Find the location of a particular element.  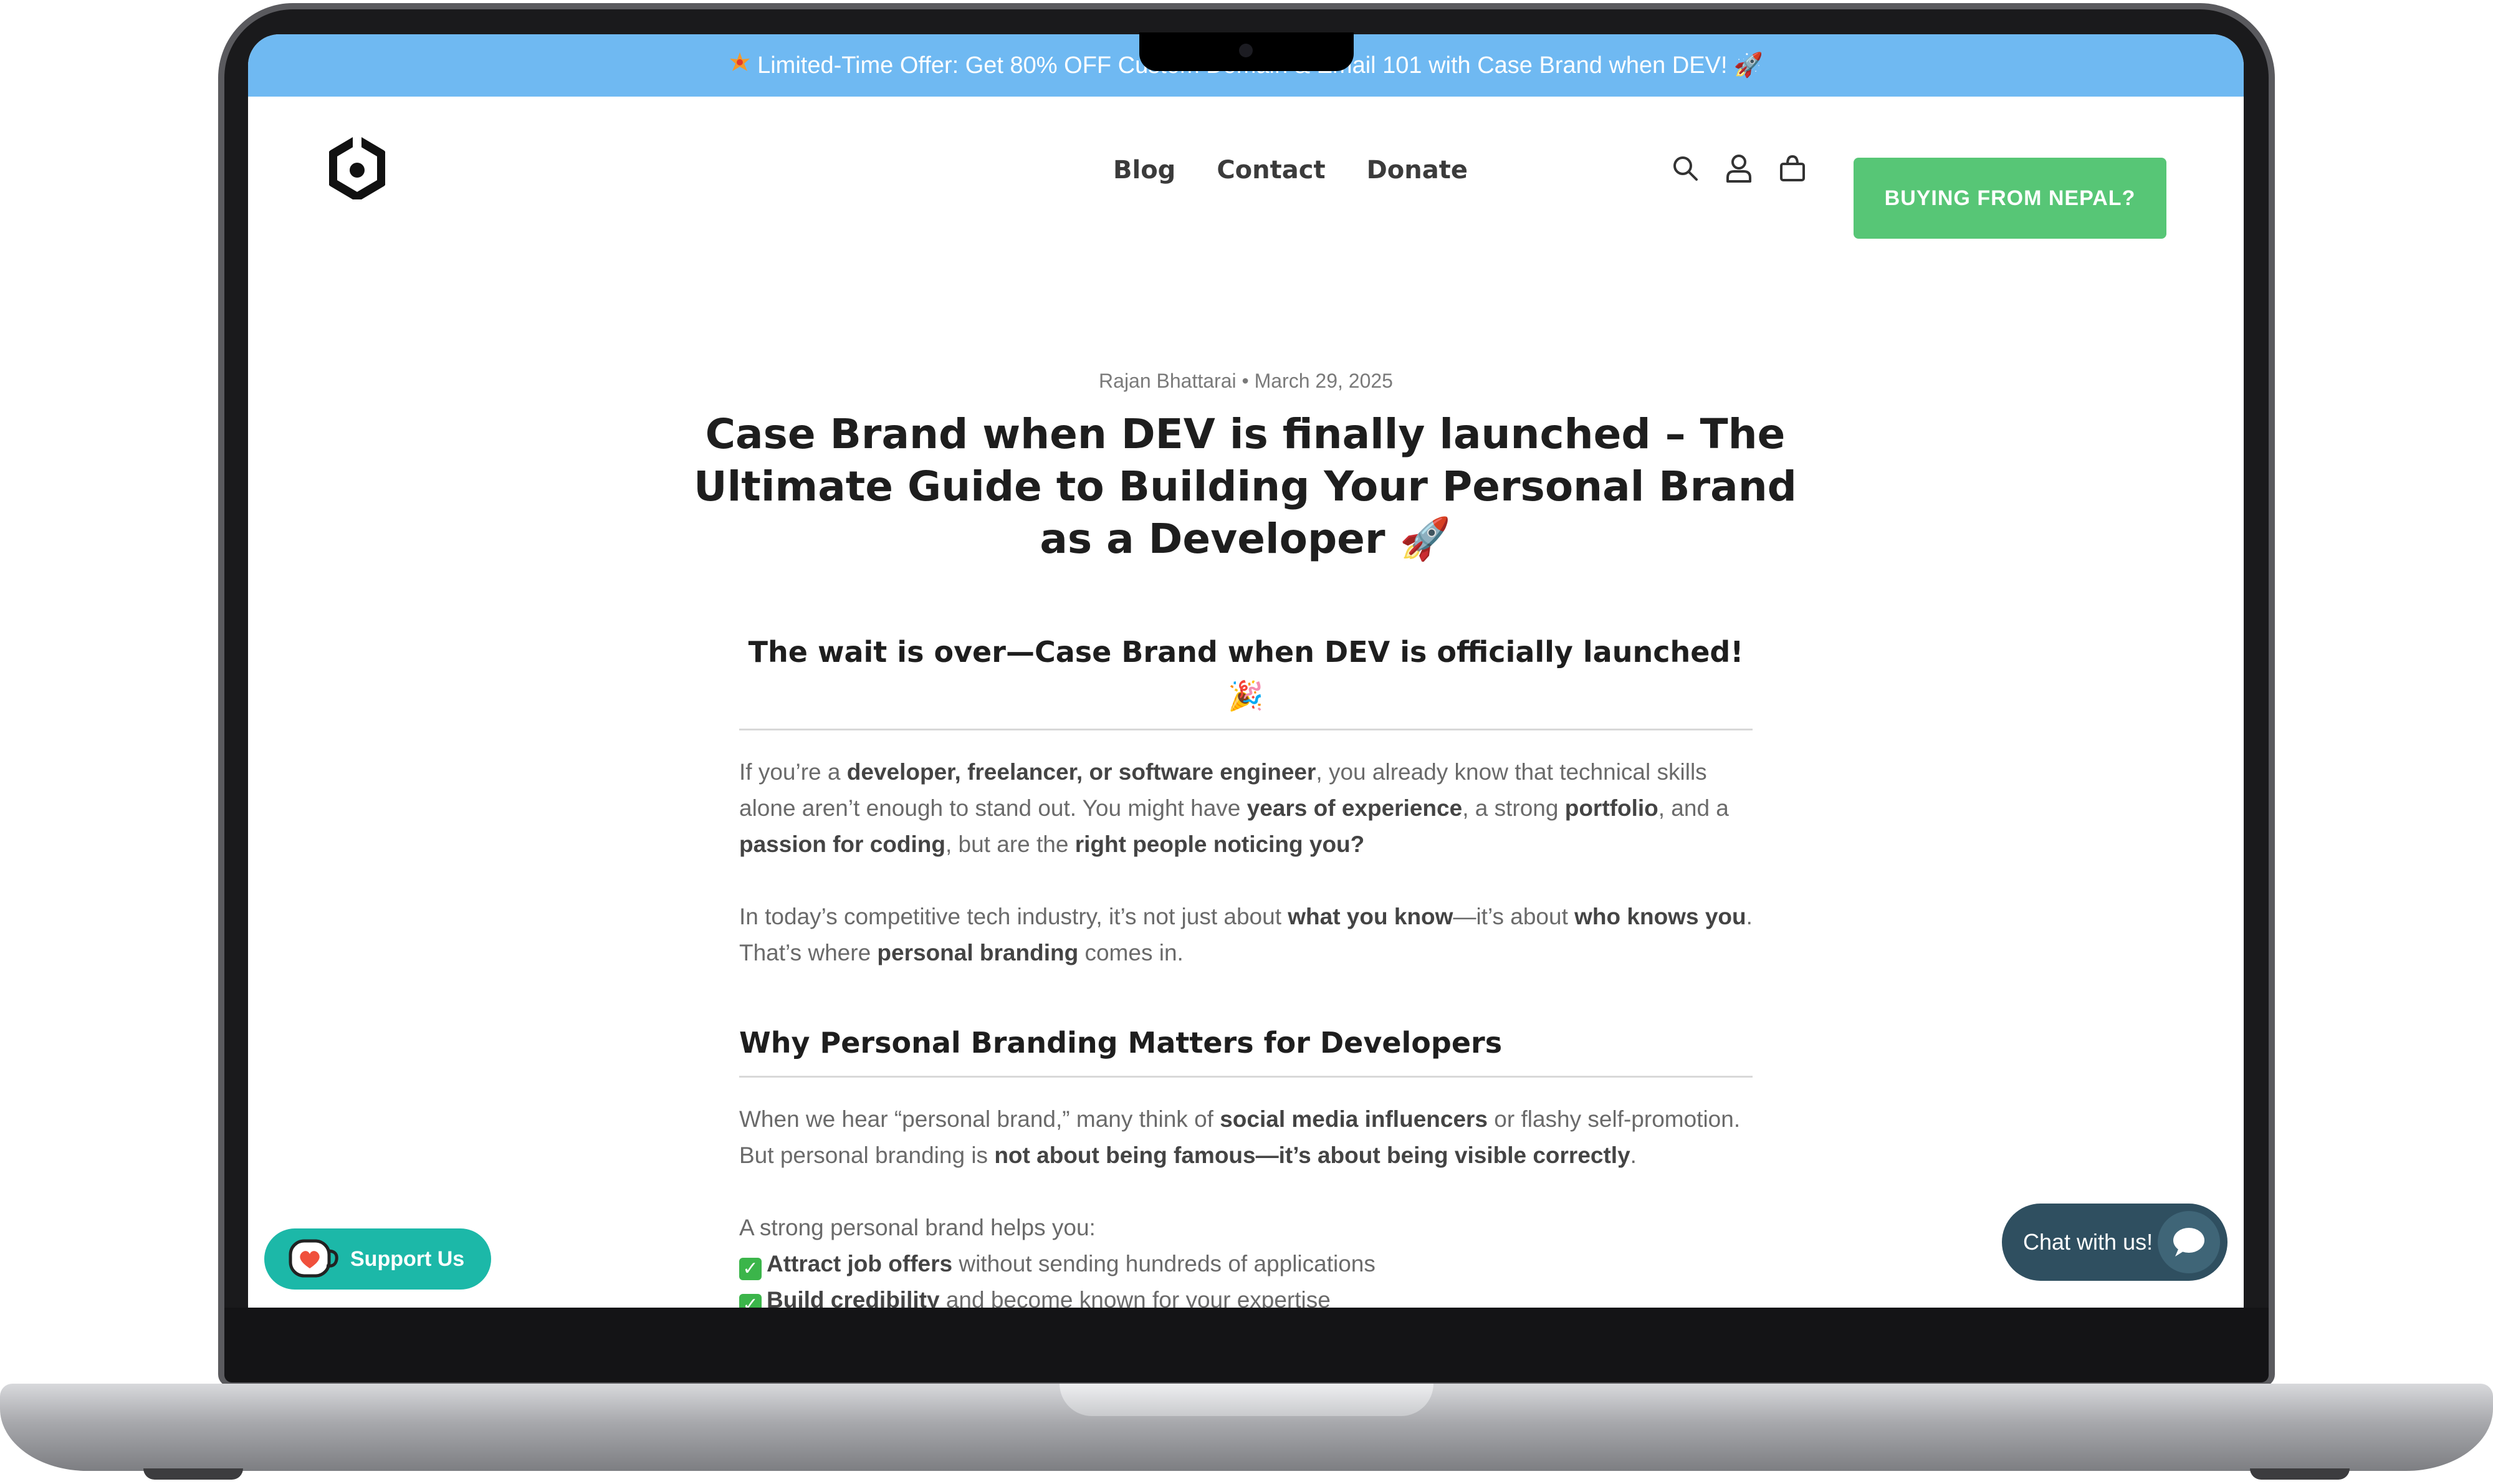

chat-label: Chat with us! is located at coordinates (2088, 1242).